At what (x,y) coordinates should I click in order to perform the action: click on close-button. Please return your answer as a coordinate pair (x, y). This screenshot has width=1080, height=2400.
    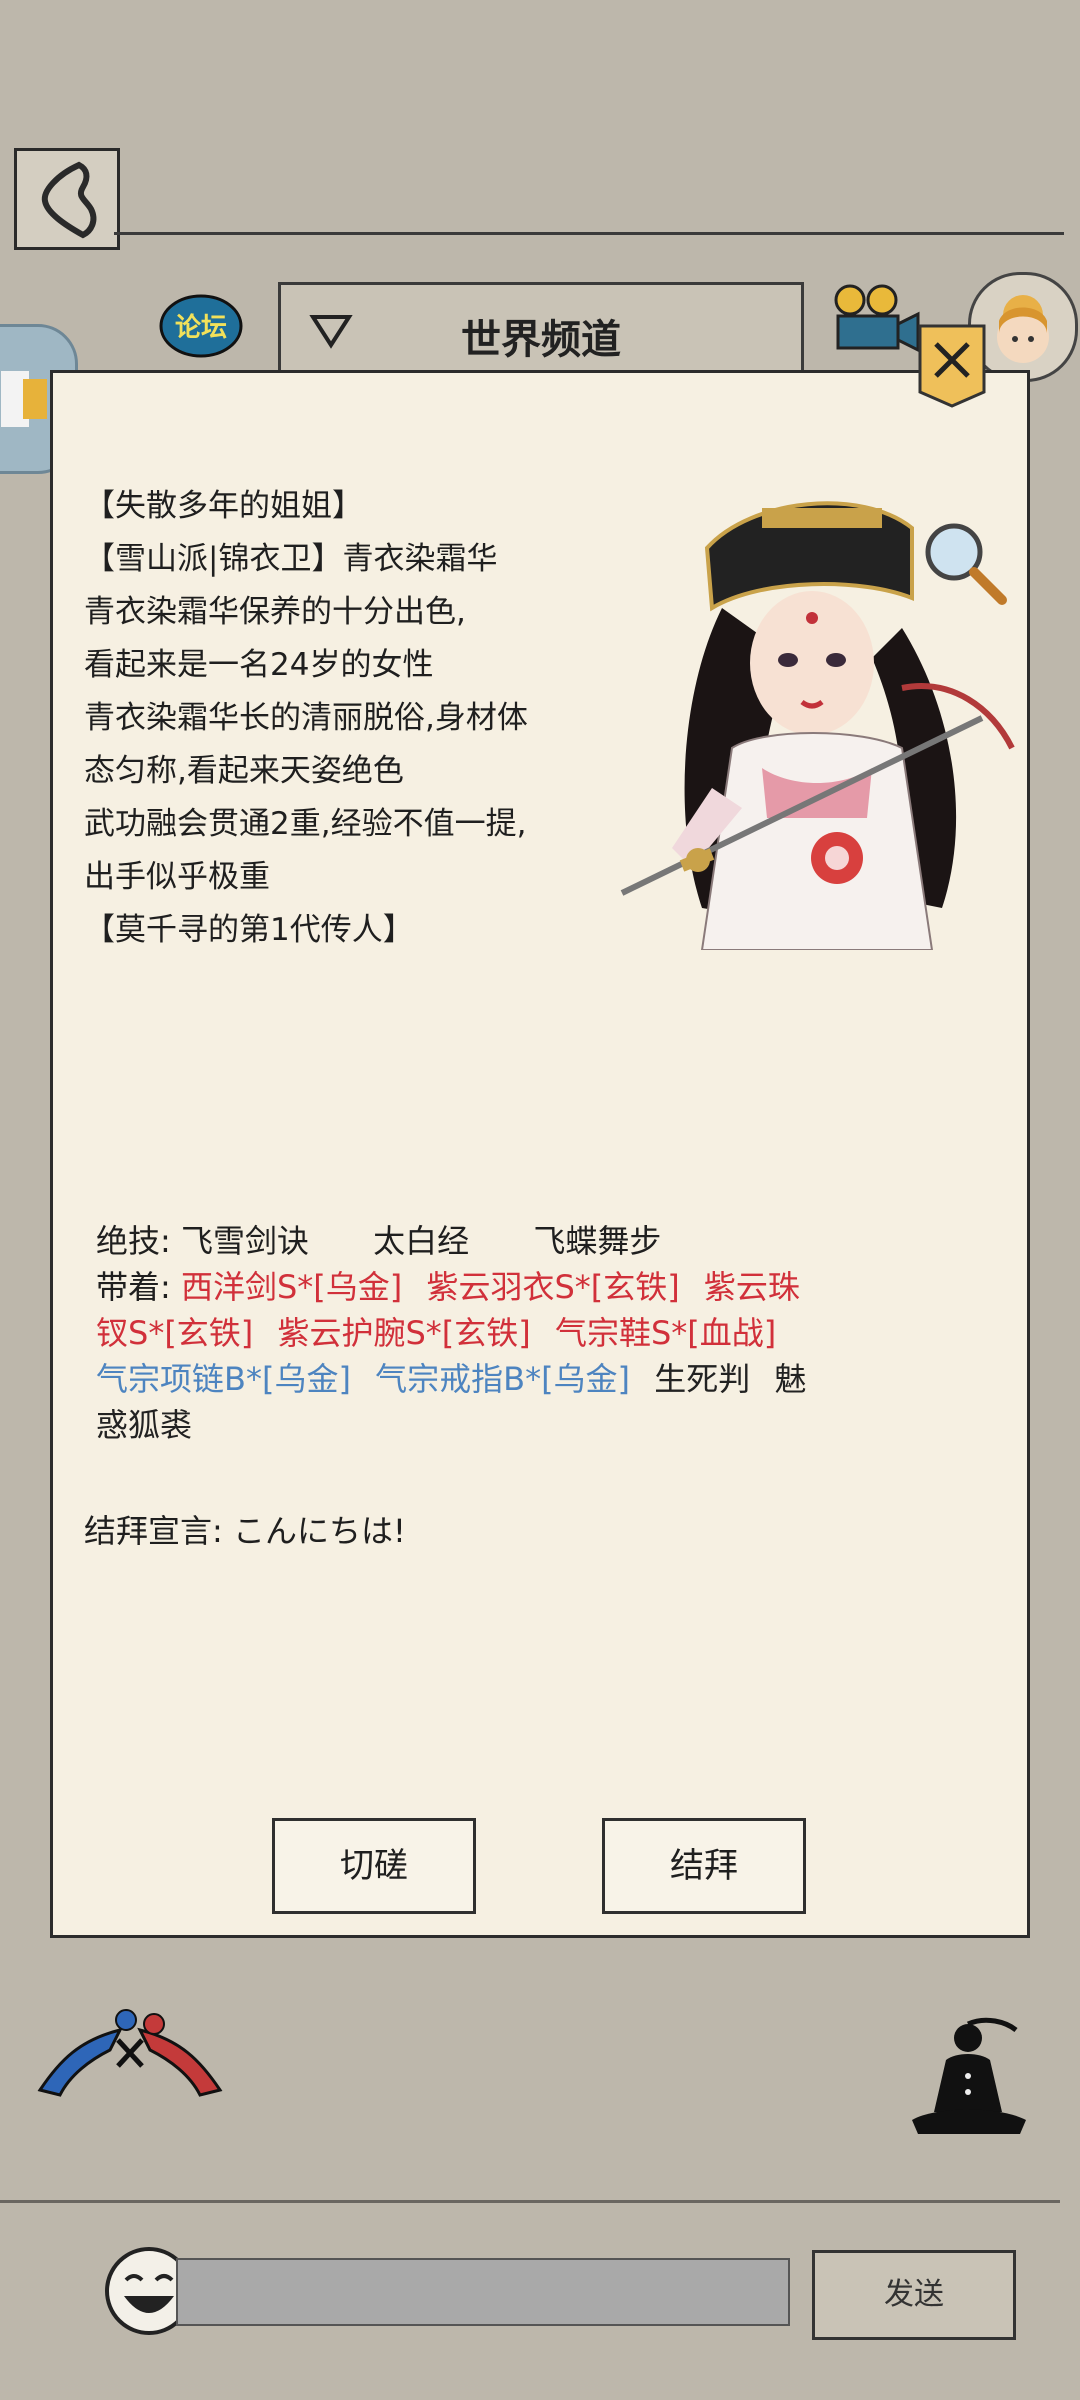
    Looking at the image, I should click on (952, 365).